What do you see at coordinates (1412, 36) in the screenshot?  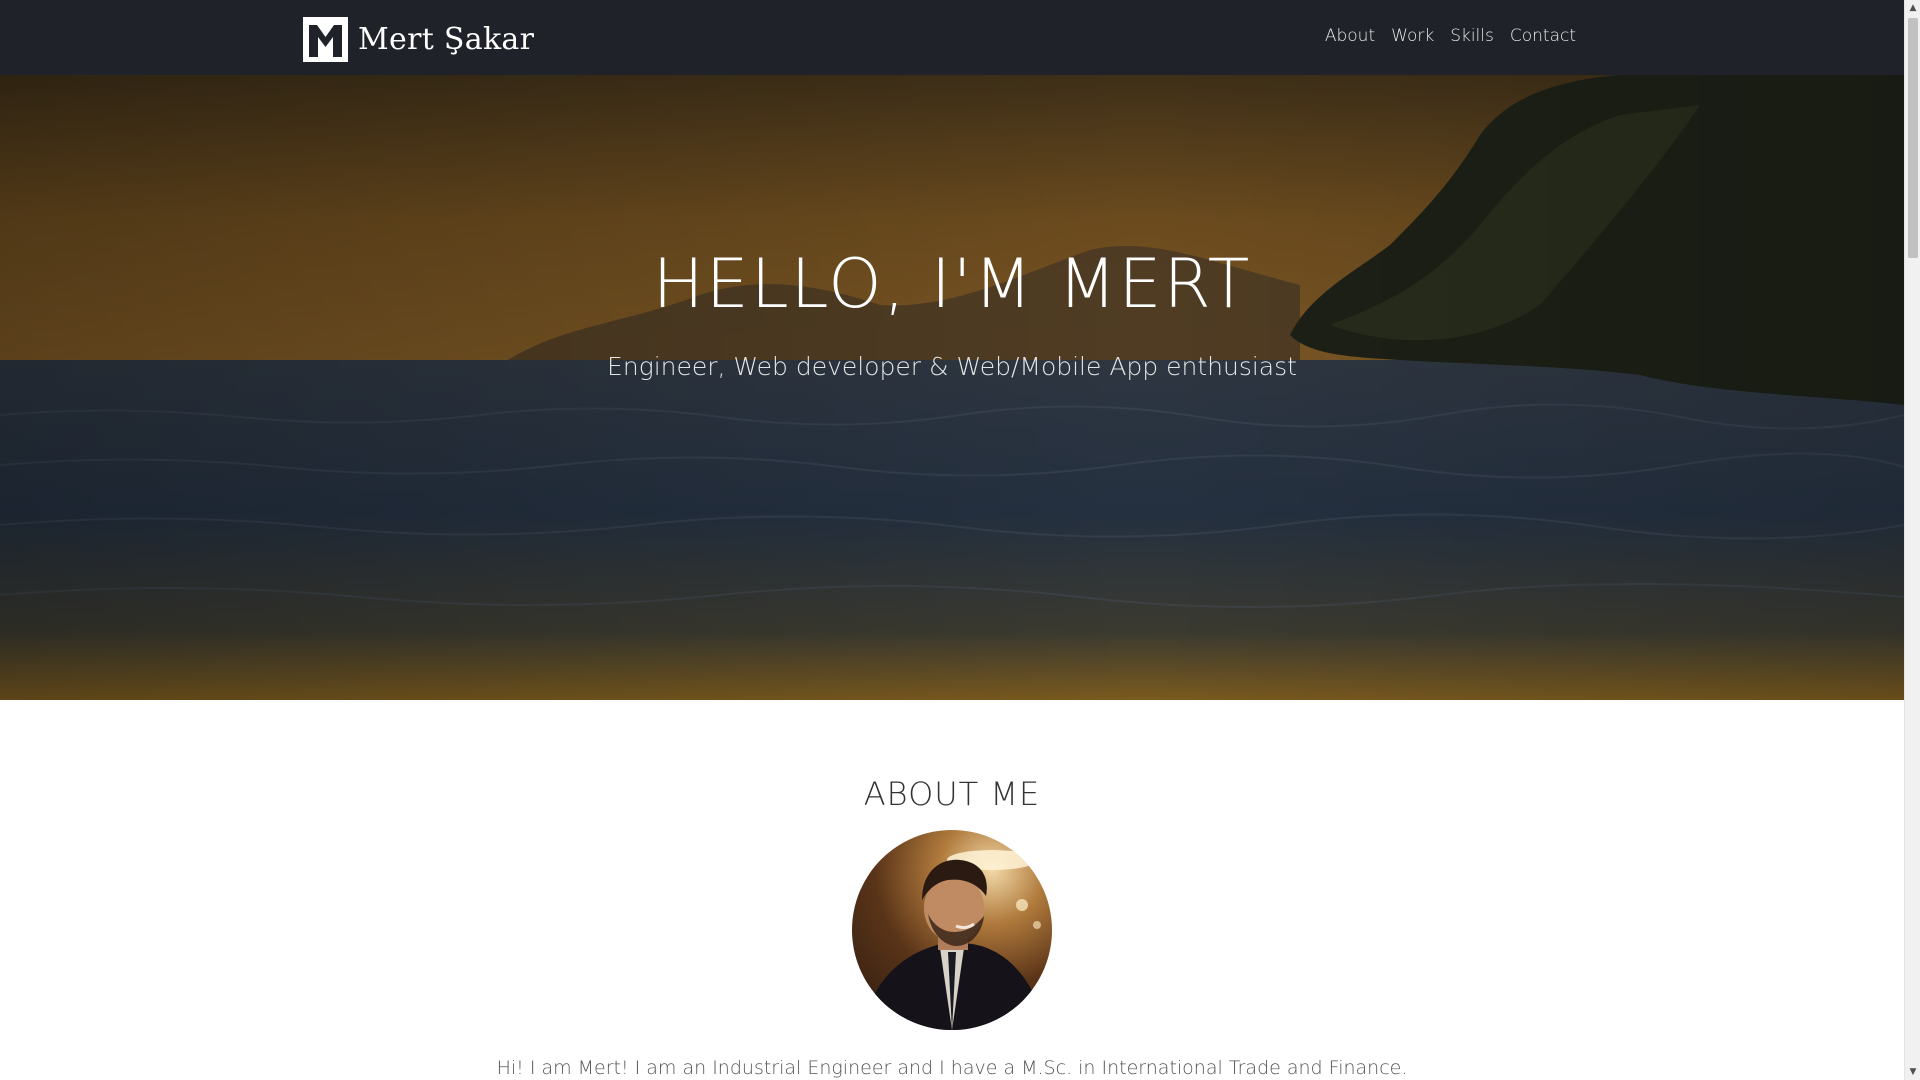 I see `nav-link-work: Work` at bounding box center [1412, 36].